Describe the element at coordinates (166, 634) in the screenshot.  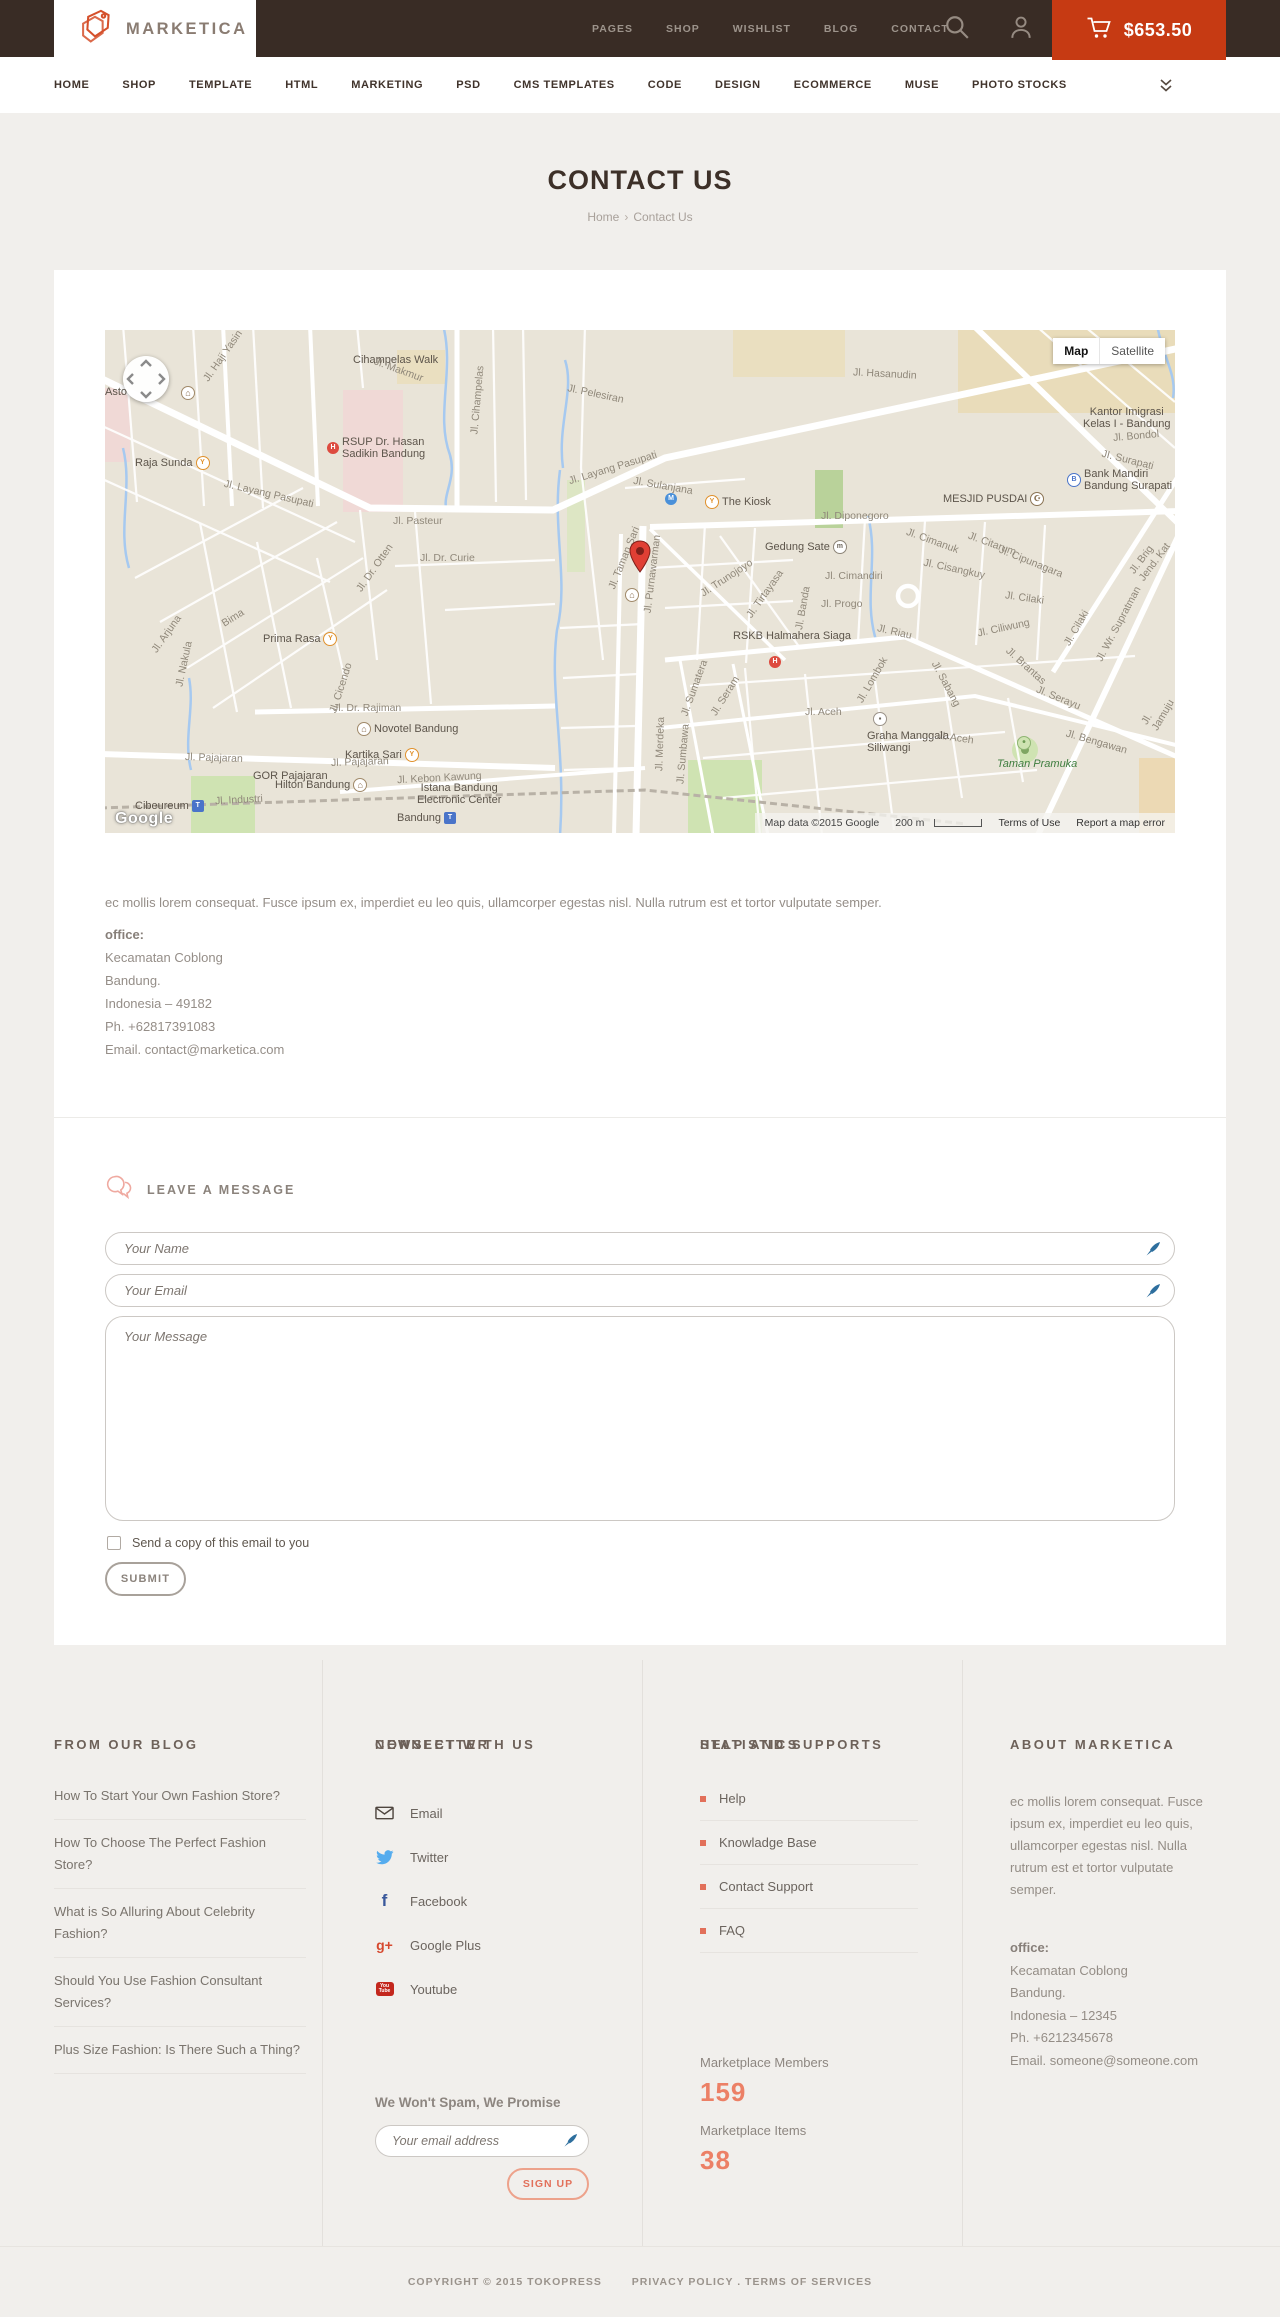
I see `map-label-text: Jl. Arjuna` at that location.